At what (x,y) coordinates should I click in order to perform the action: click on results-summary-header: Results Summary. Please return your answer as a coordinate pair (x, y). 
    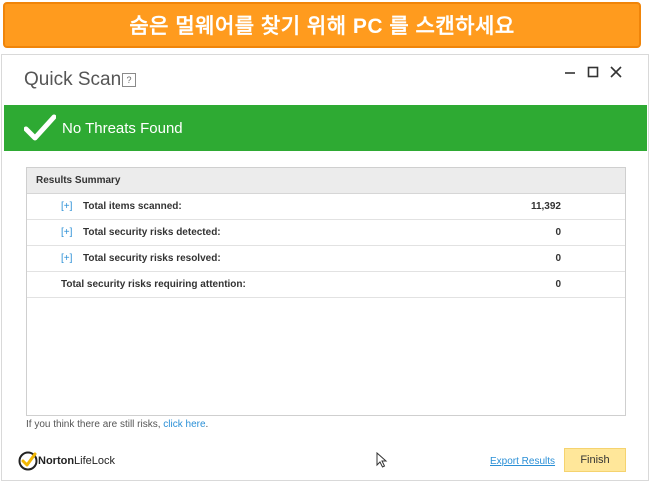
    Looking at the image, I should click on (326, 181).